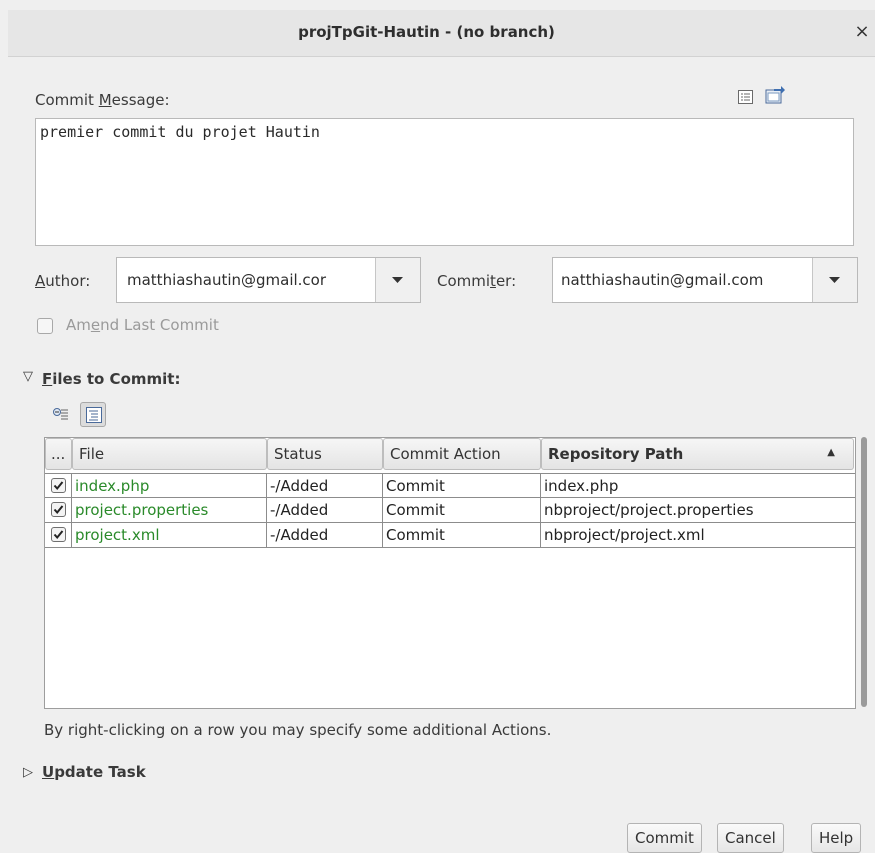 The width and height of the screenshot is (875, 853). Describe the element at coordinates (426, 32) in the screenshot. I see `window-title: projTpGit-Hautin - (no branch)` at that location.